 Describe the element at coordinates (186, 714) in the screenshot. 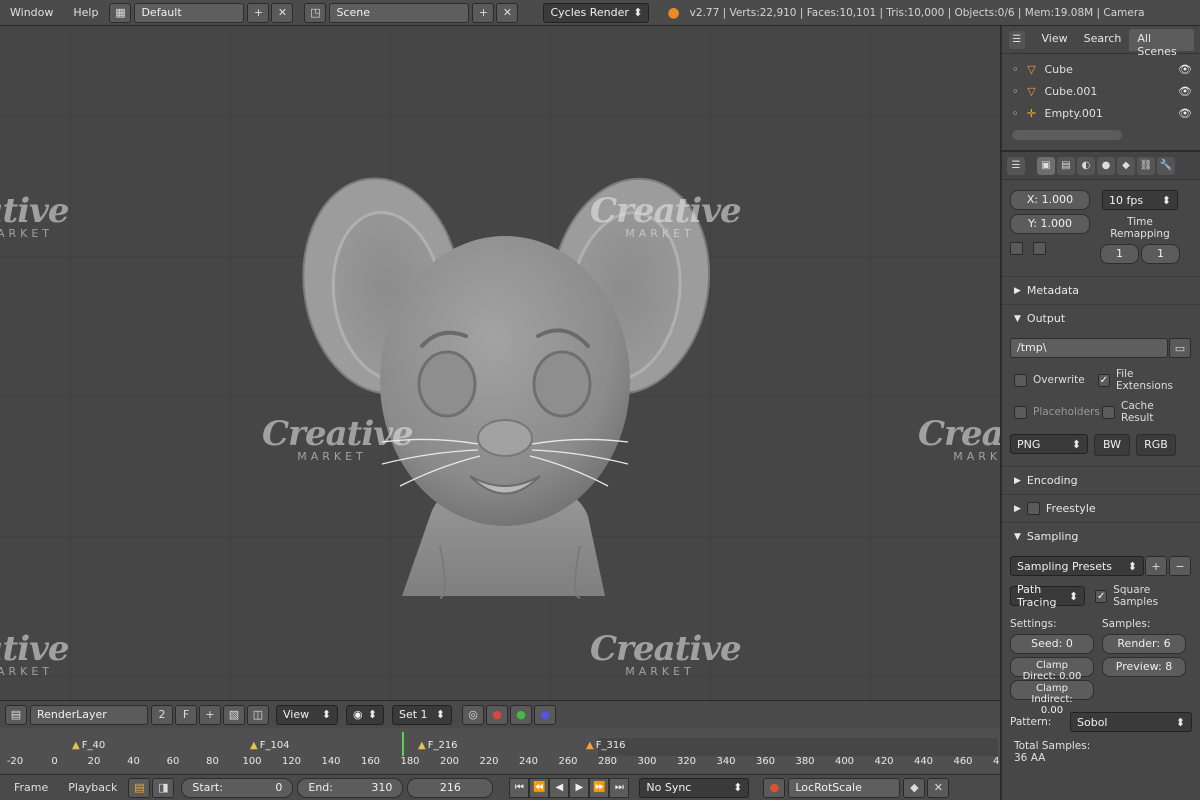

I see `fake-user-icon: F` at that location.